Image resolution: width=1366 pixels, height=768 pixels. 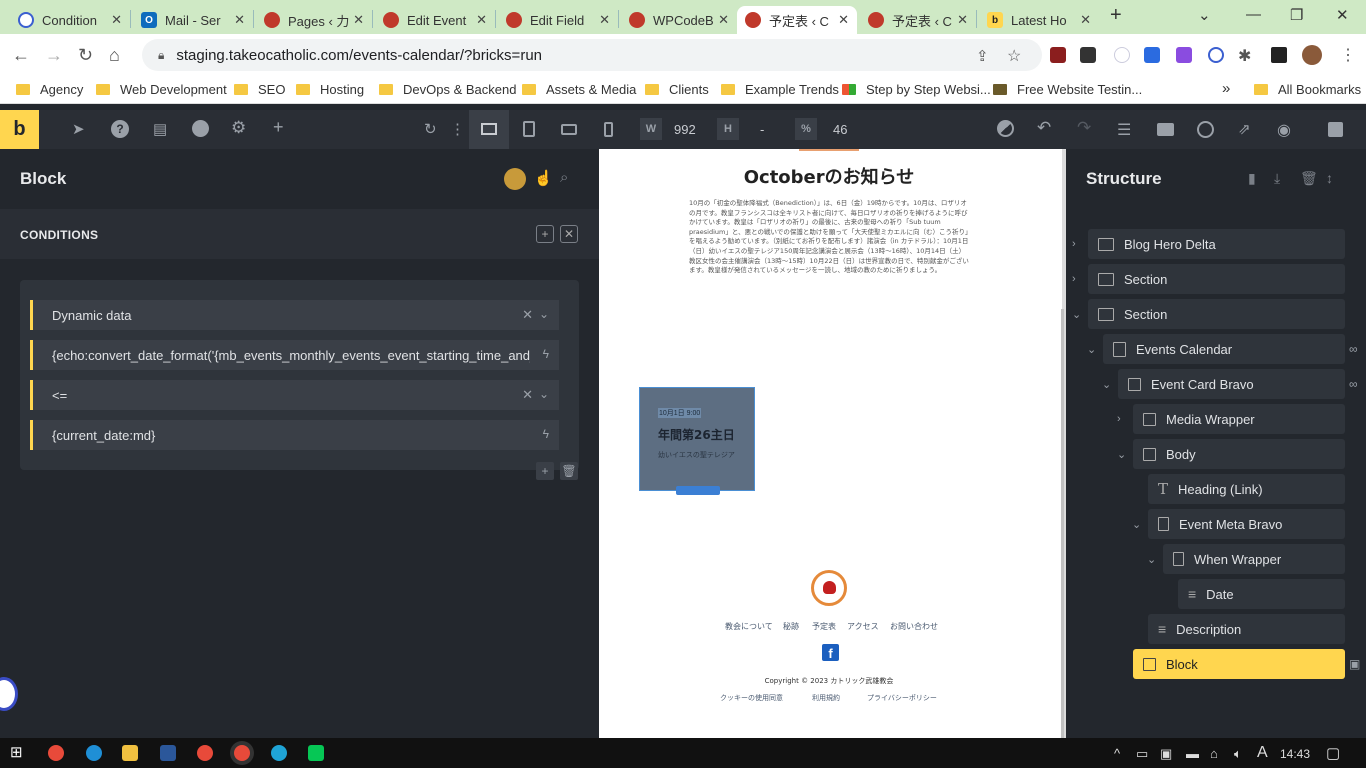 I want to click on chevron-right-icon: ›, so click(x=1119, y=419).